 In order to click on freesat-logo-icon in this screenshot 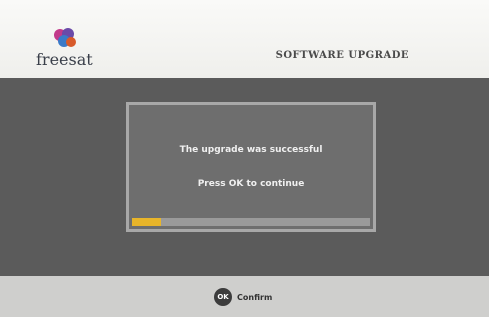, I will do `click(65, 37)`.